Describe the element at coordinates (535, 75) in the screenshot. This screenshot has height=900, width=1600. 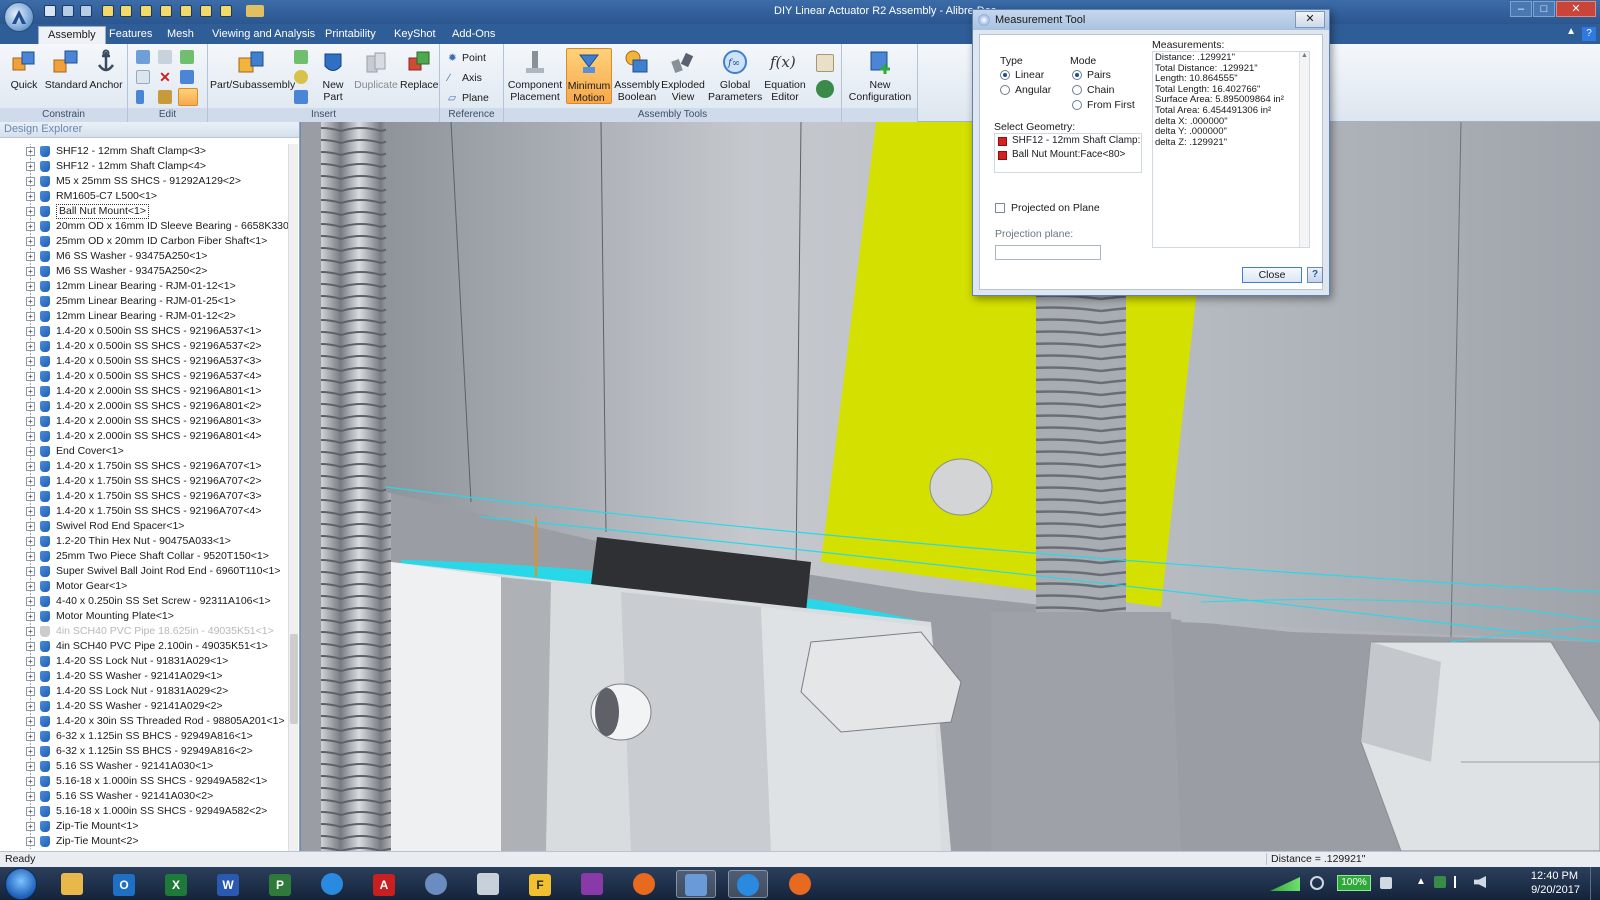
I see `component-placement-button: Component Placement` at that location.